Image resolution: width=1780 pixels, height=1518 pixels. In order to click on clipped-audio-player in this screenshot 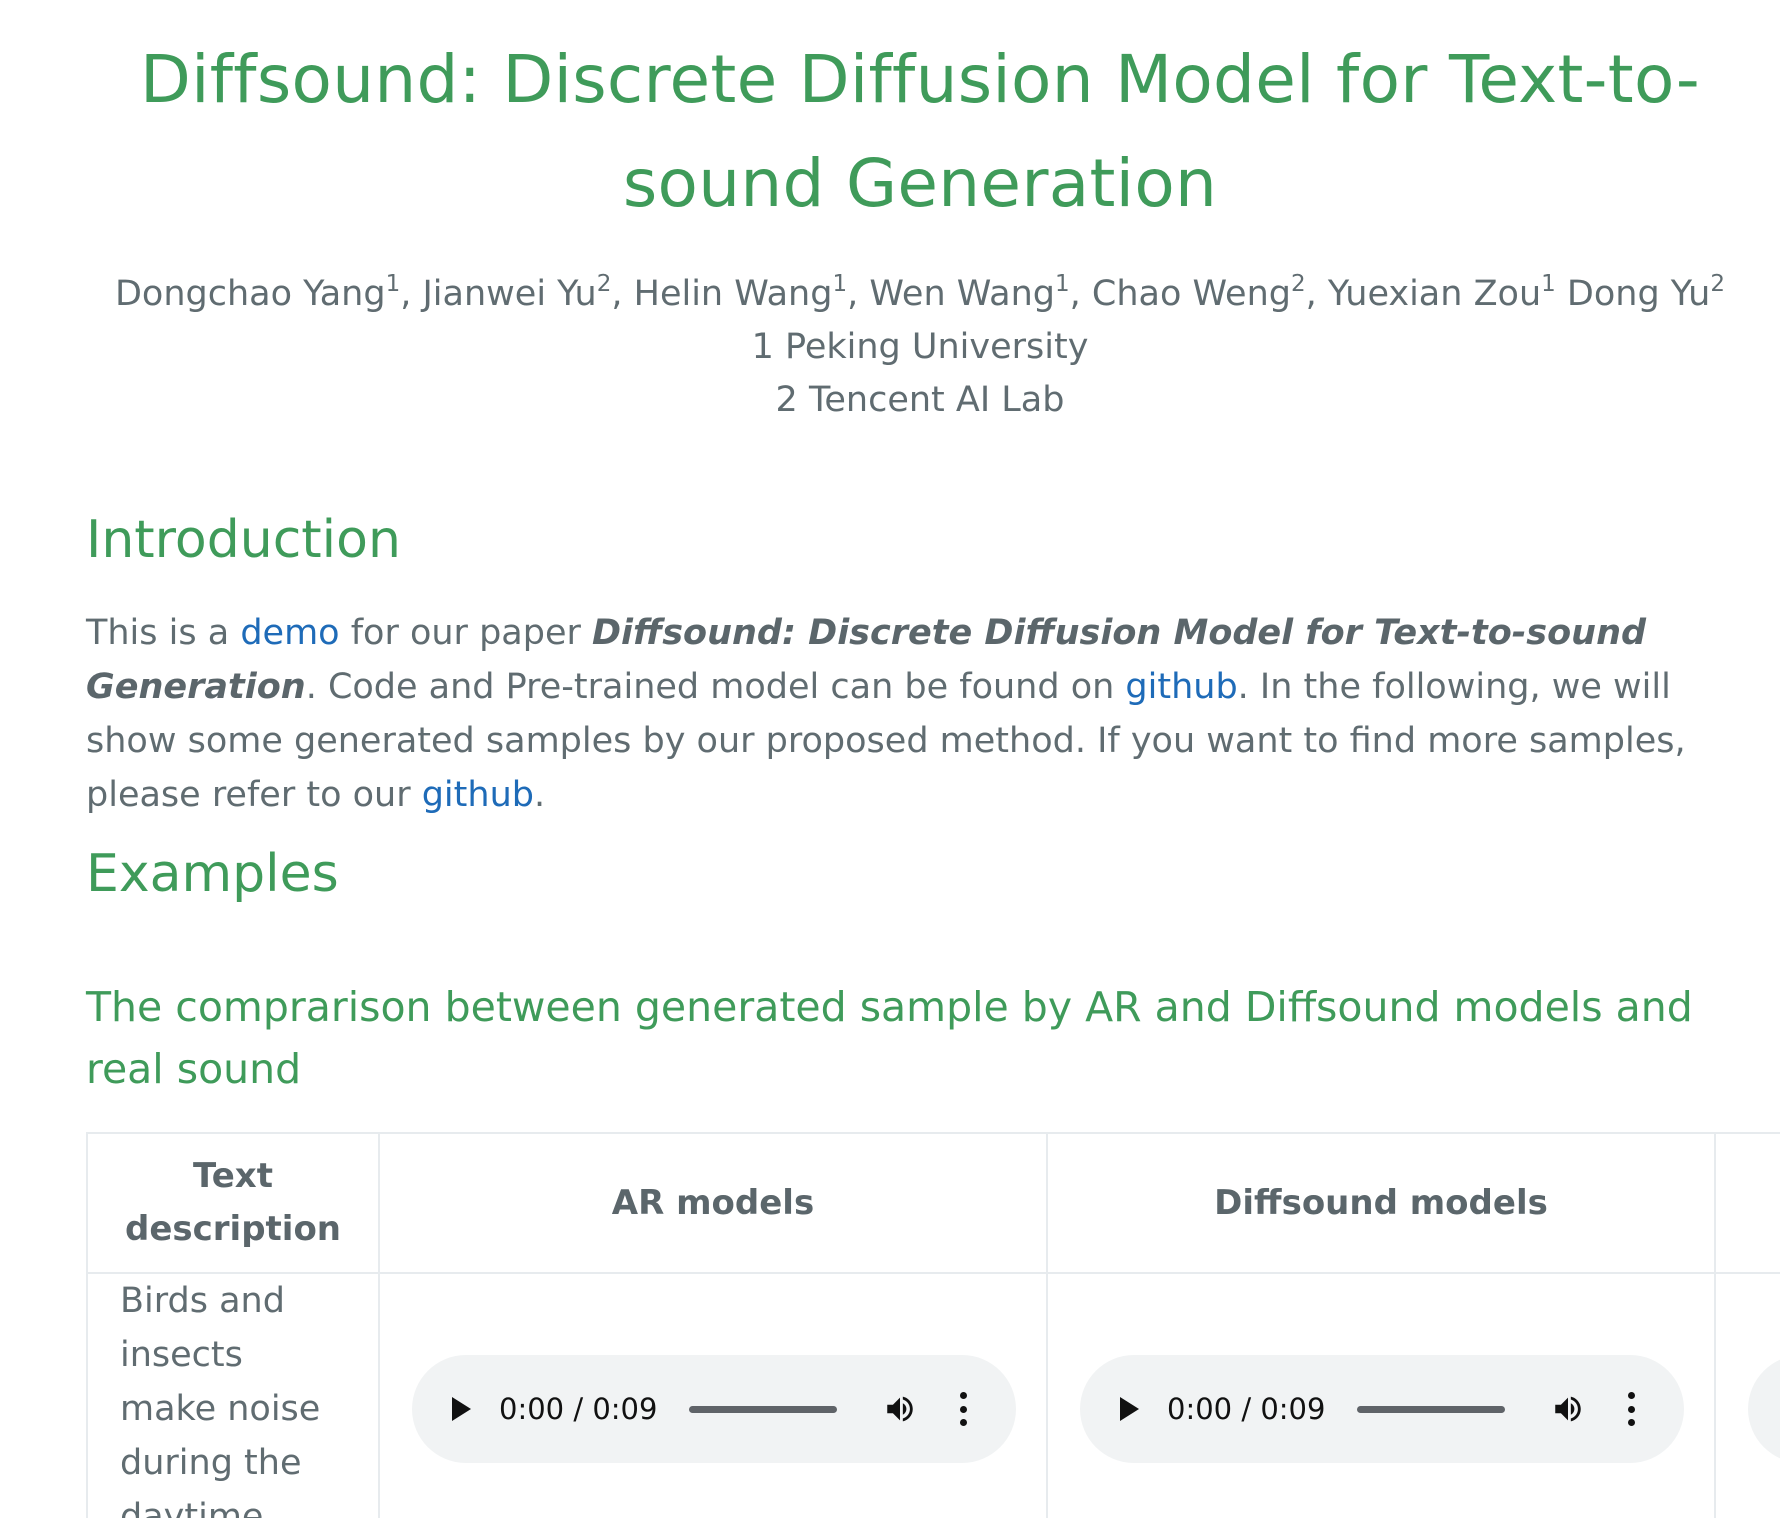, I will do `click(1764, 1409)`.